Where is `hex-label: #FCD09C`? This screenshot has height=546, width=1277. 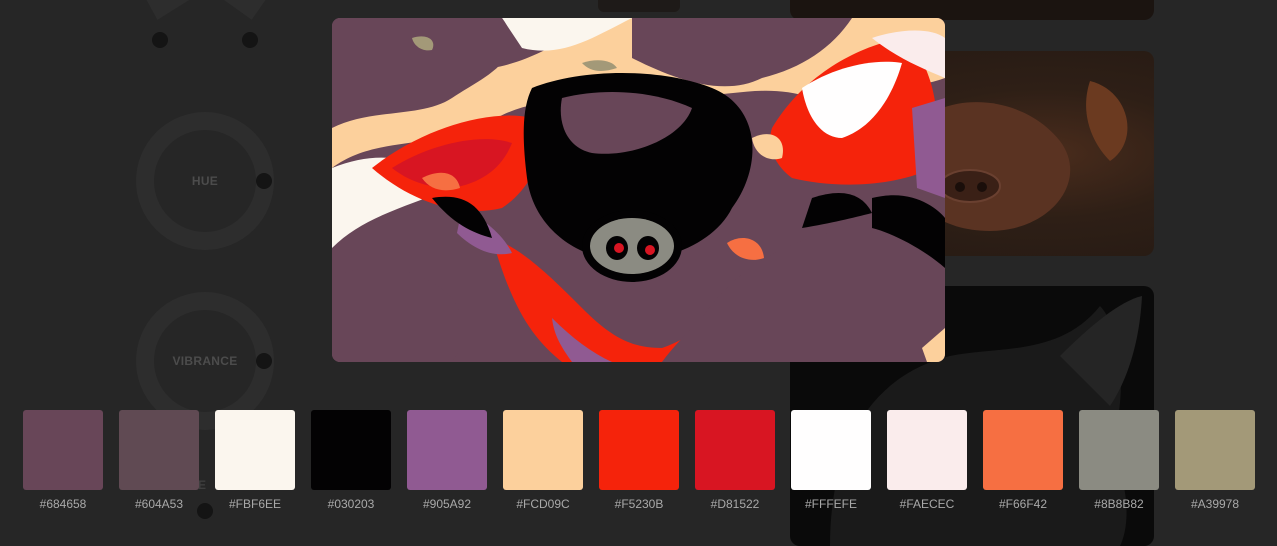
hex-label: #FCD09C is located at coordinates (543, 504).